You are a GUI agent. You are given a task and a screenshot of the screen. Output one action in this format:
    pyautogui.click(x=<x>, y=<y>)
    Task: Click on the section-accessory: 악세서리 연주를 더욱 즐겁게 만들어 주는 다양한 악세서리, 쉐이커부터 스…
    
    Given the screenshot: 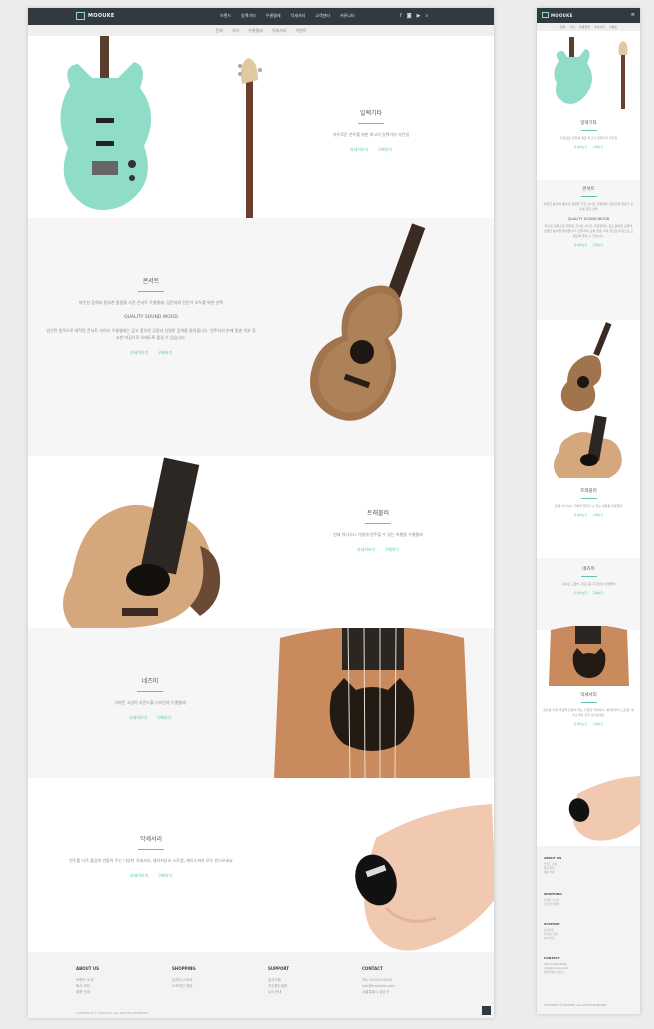 What is the action you would take?
    pyautogui.click(x=261, y=865)
    